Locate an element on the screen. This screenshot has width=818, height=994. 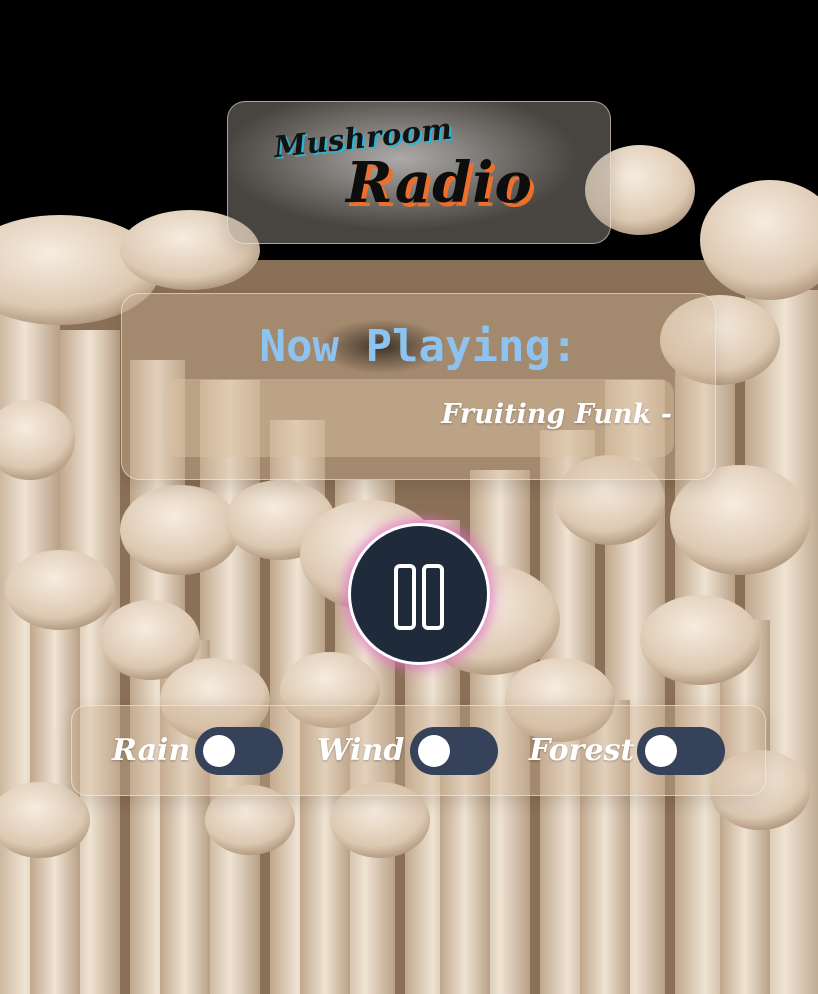
wind-label: Wind is located at coordinates (361, 750).